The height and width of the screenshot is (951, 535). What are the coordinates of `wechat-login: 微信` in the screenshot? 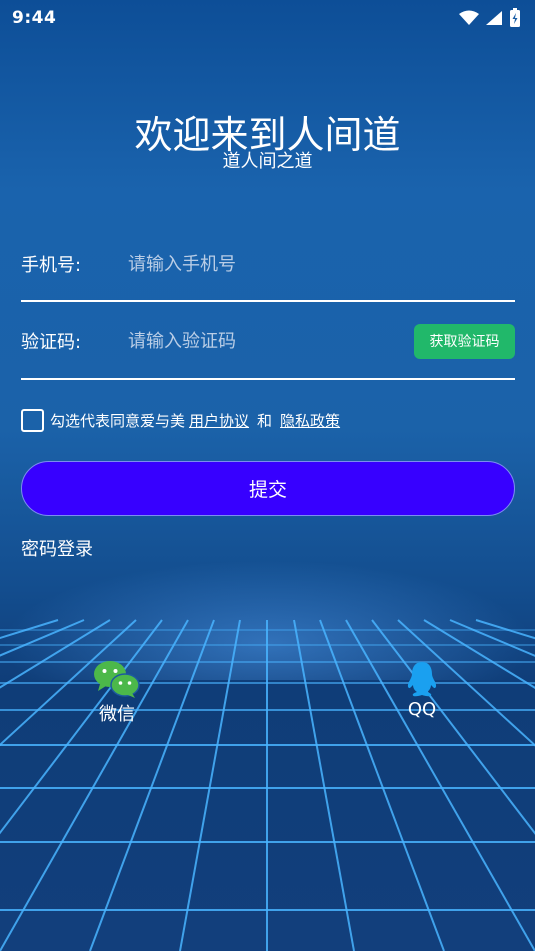 It's located at (117, 693).